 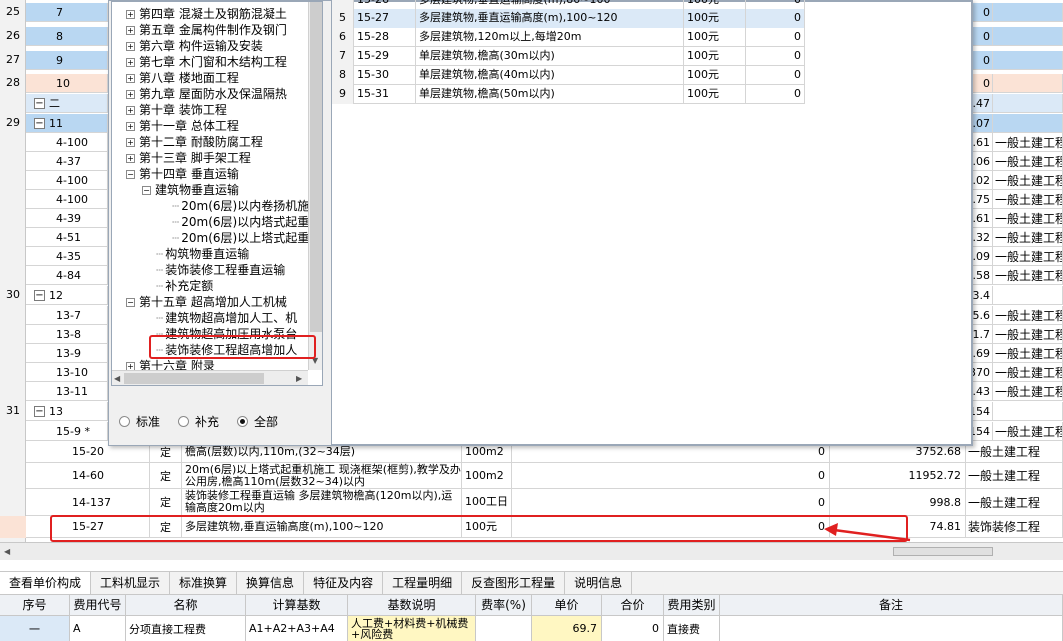 I want to click on code-cell: − 二, so click(x=67, y=103).